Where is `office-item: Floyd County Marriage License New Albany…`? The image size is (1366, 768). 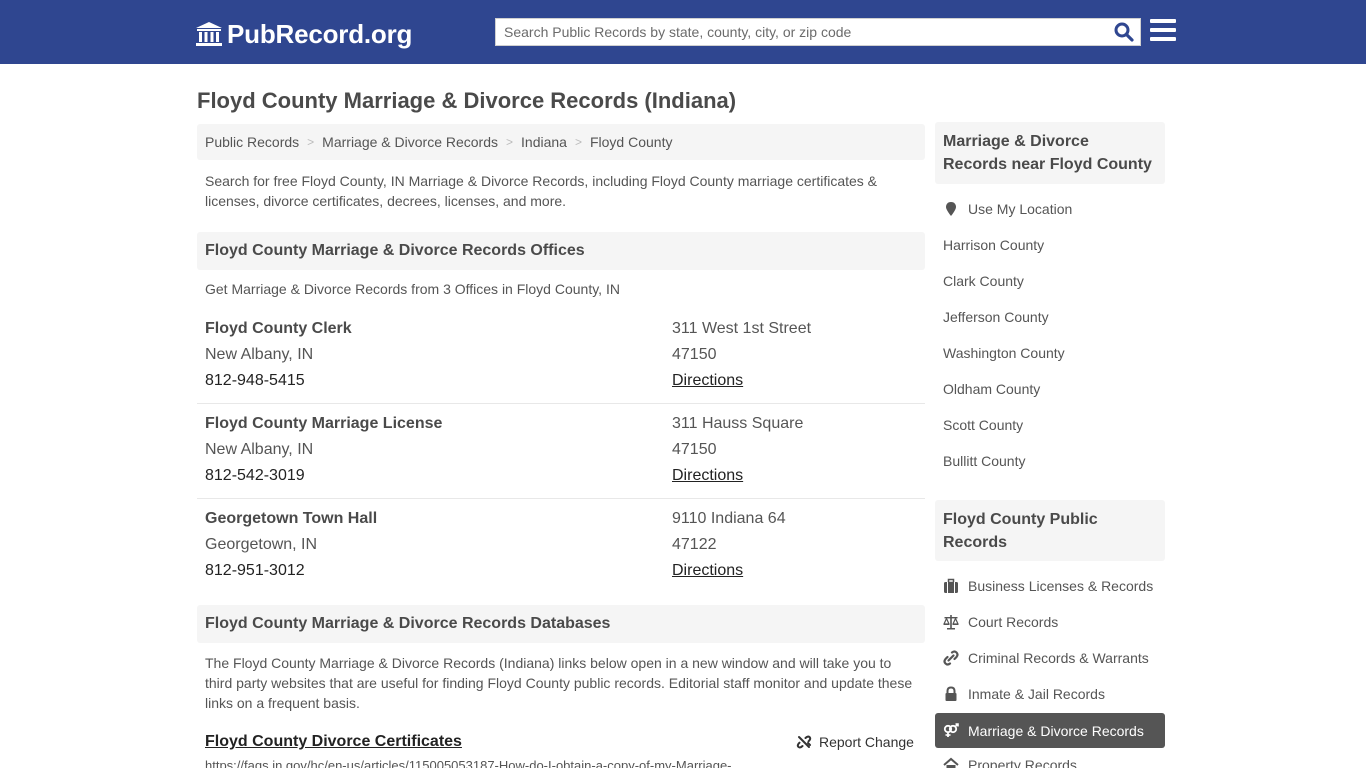
office-item: Floyd County Marriage License New Albany… is located at coordinates (561, 462).